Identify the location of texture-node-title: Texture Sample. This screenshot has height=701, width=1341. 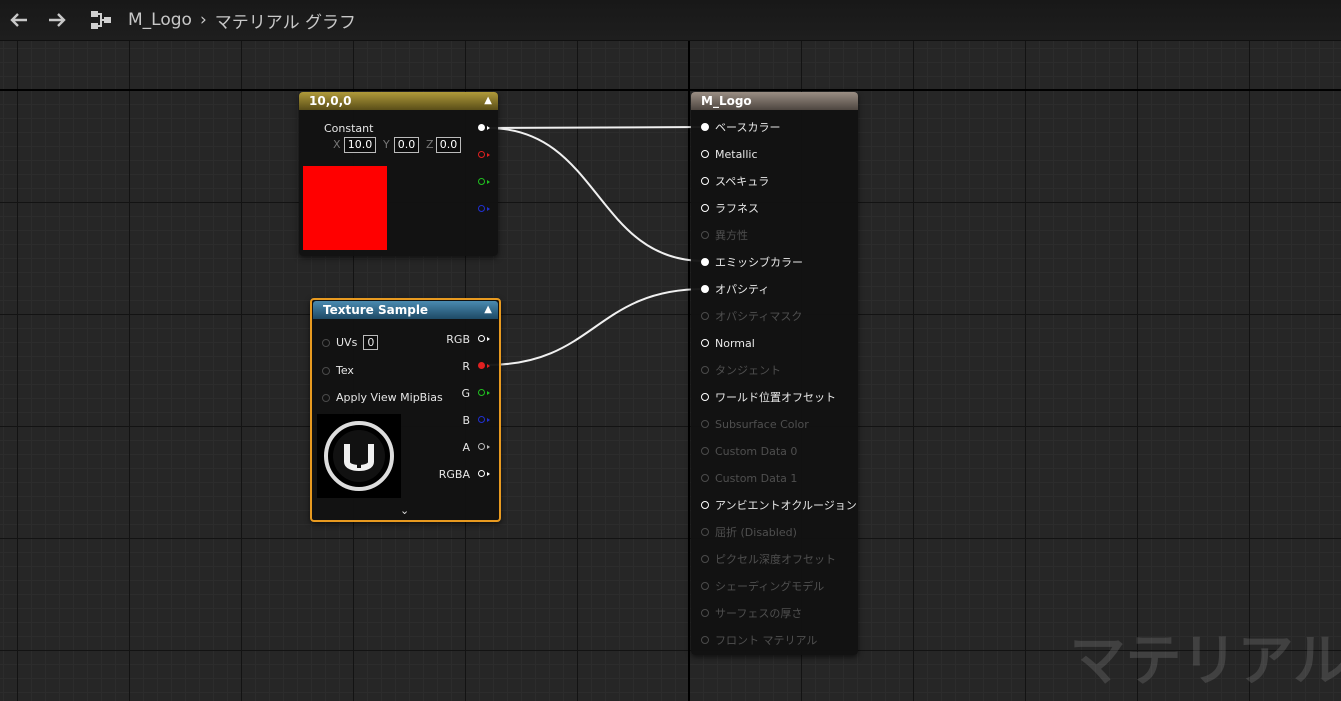
(376, 310).